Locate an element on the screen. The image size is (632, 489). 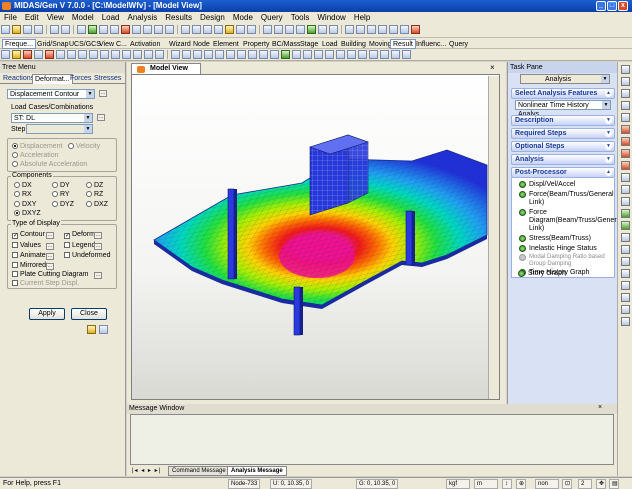
radio-dxyz: DXYZ is located at coordinates (27, 214).